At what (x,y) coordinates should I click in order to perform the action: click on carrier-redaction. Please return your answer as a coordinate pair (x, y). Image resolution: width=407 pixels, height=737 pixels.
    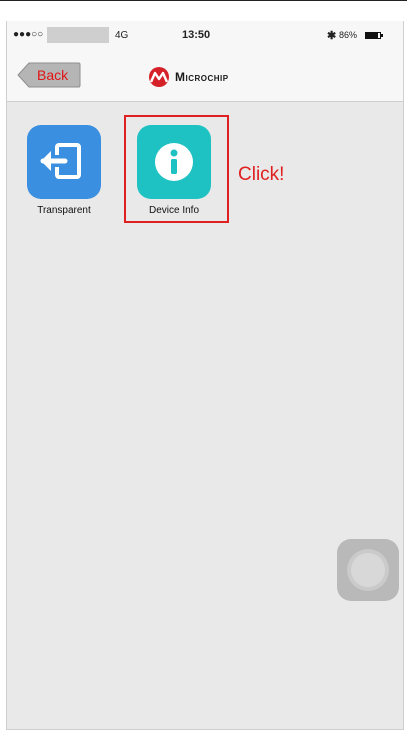
    Looking at the image, I should click on (78, 35).